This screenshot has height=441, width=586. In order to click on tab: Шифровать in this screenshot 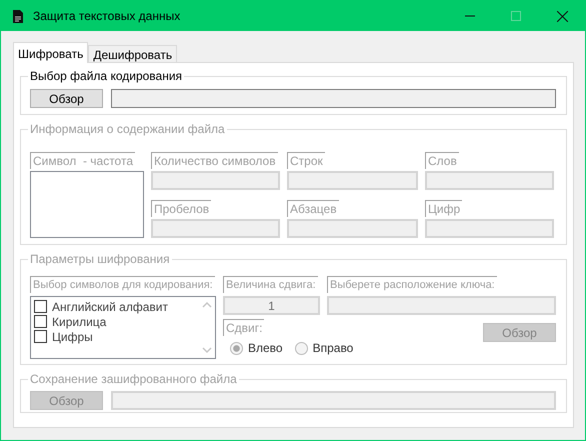, I will do `click(50, 52)`.